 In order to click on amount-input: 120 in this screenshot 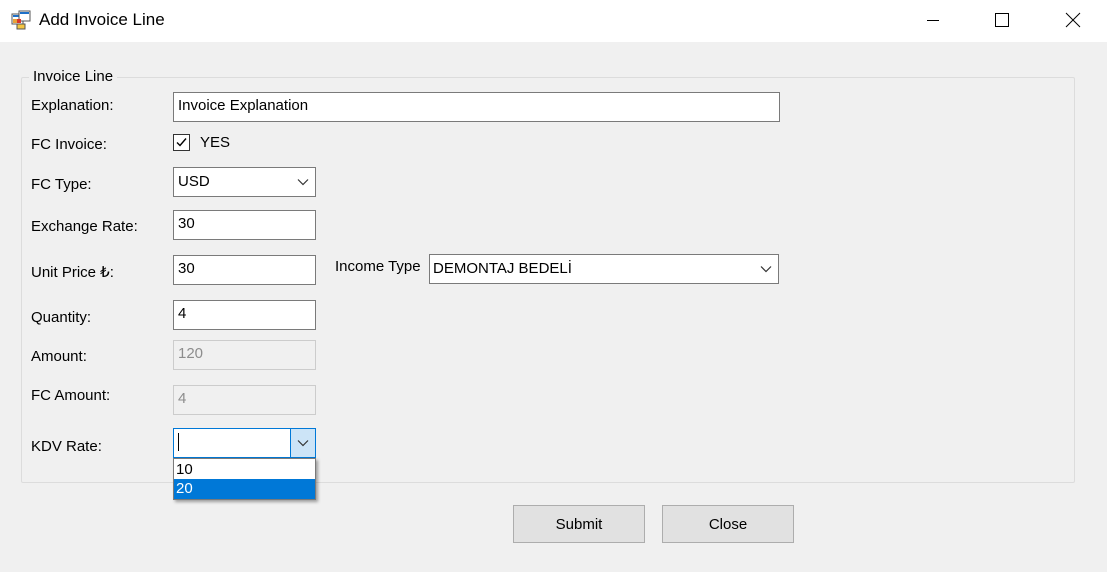, I will do `click(244, 355)`.